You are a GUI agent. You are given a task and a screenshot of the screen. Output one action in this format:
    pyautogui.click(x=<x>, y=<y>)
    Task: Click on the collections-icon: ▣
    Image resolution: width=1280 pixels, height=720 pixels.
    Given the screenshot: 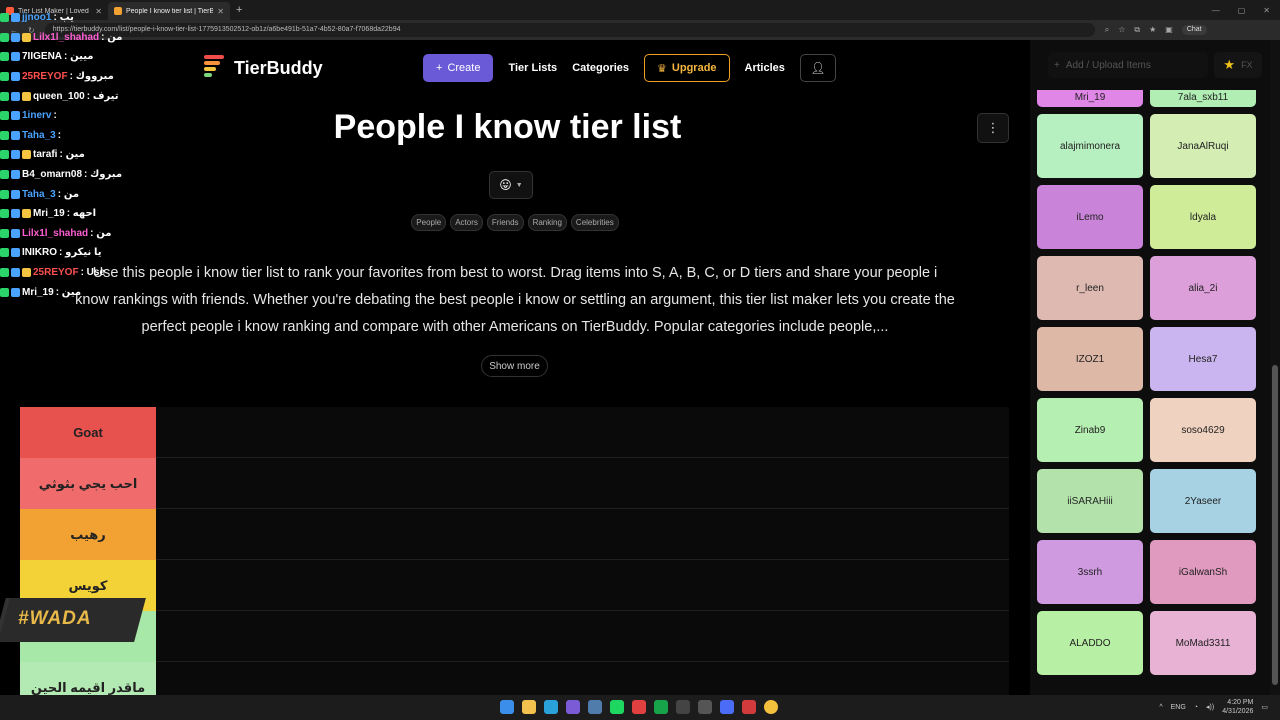 What is the action you would take?
    pyautogui.click(x=1169, y=30)
    